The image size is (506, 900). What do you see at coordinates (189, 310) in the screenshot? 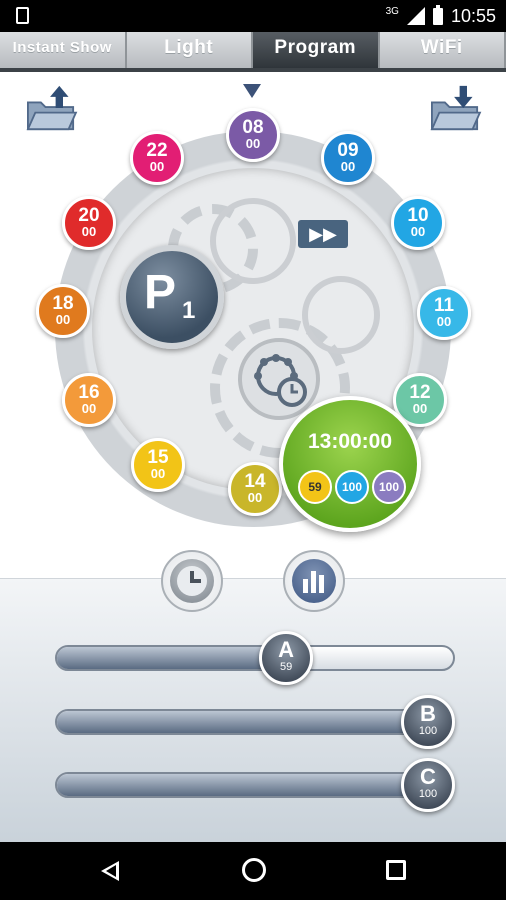
I see `program-number: 1` at bounding box center [189, 310].